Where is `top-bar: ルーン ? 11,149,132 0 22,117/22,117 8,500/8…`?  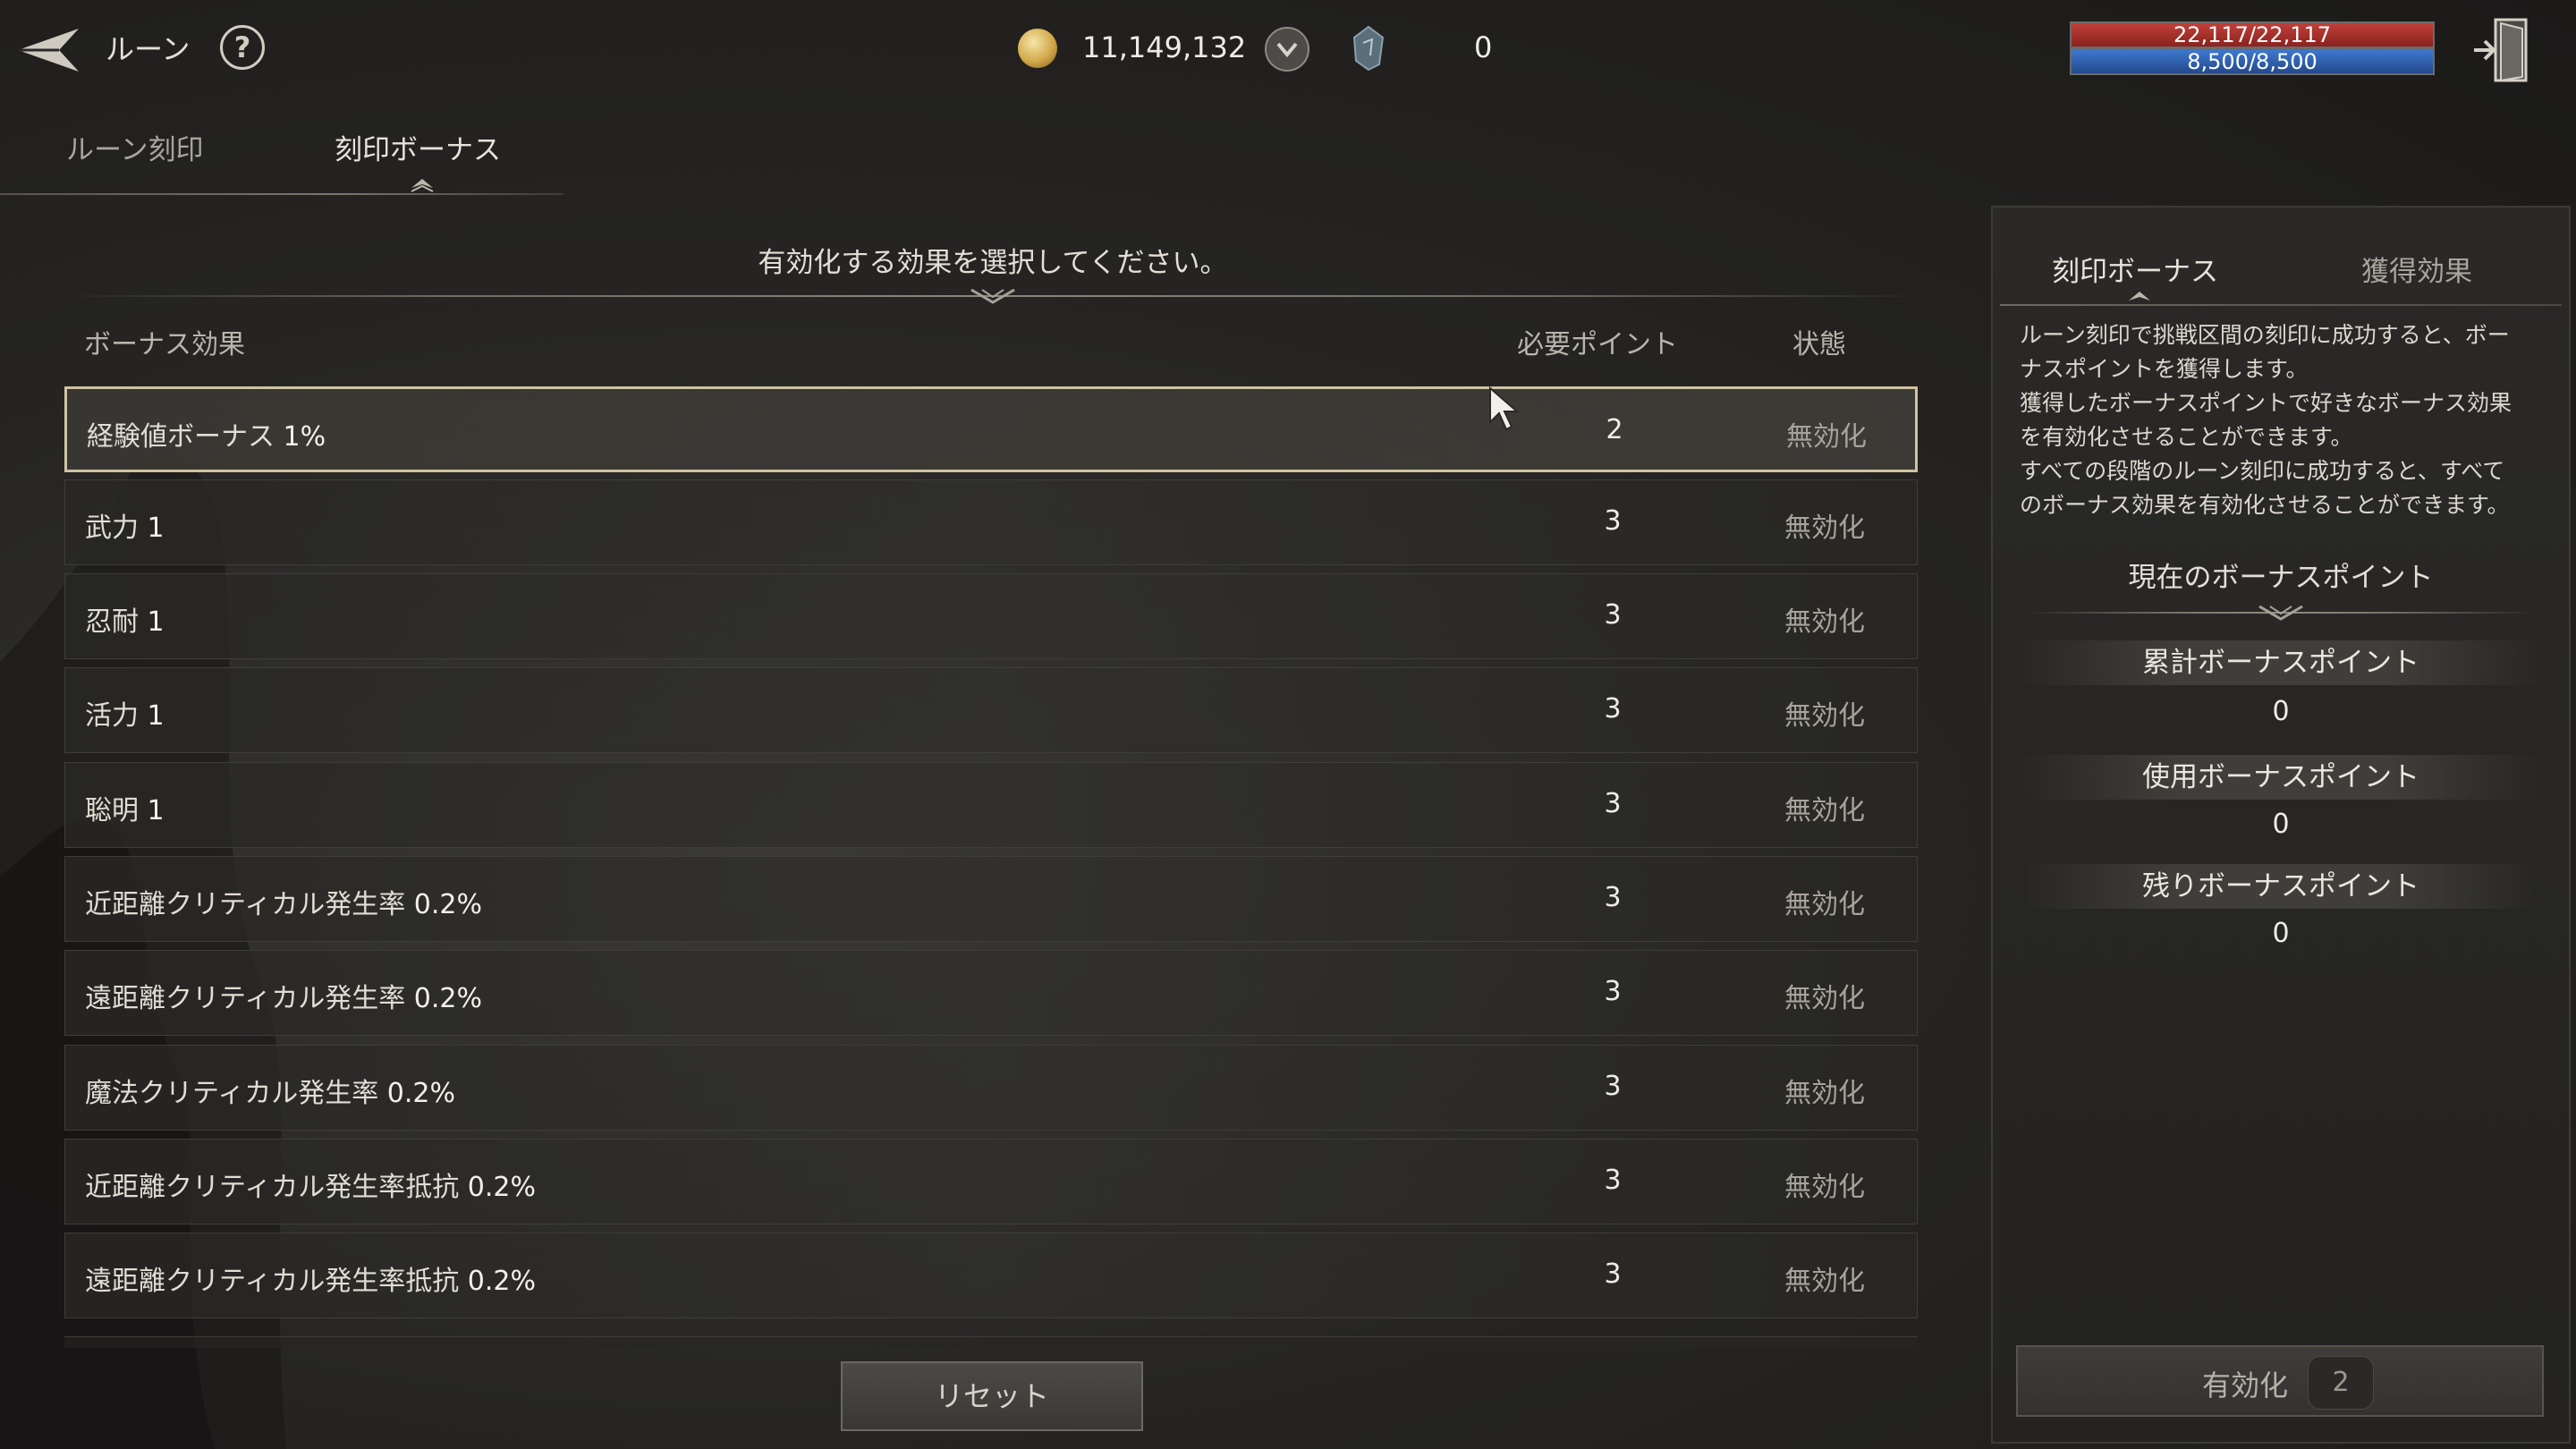 top-bar: ルーン ? 11,149,132 0 22,117/22,117 8,500/8… is located at coordinates (1288, 49).